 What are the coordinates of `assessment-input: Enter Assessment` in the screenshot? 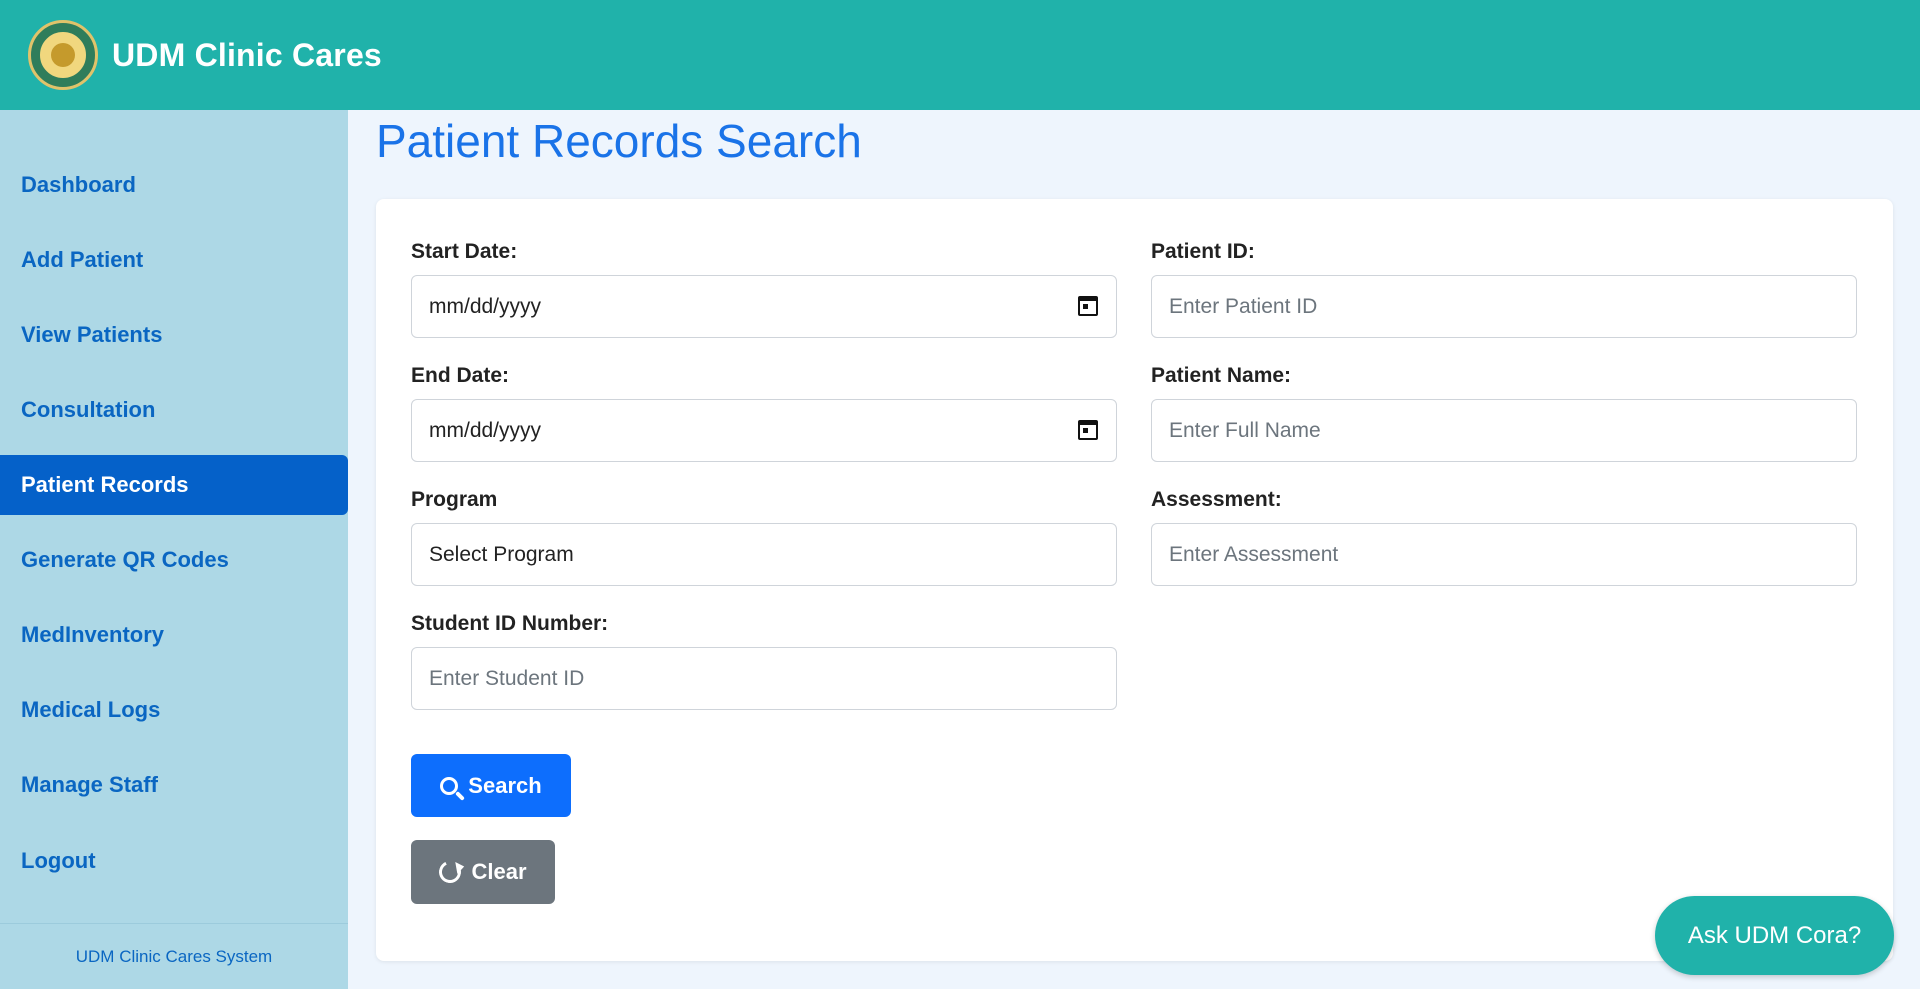 It's located at (1504, 554).